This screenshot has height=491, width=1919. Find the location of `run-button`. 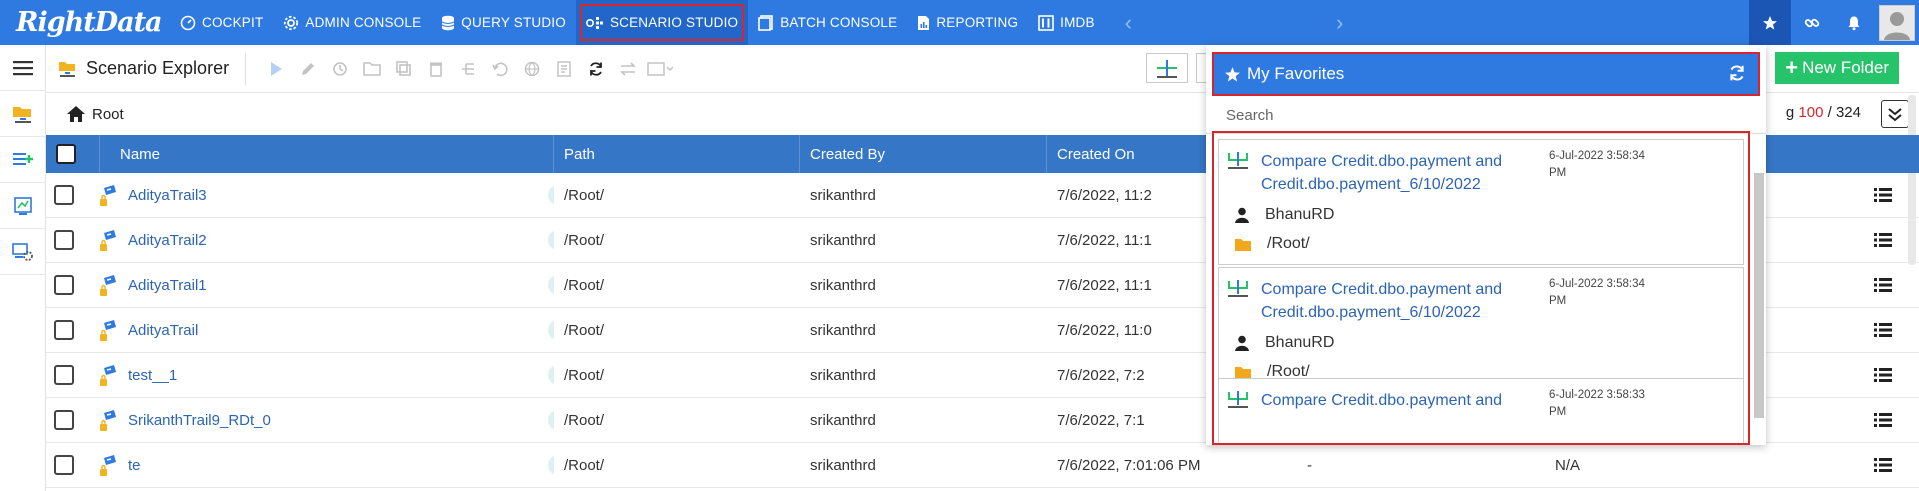

run-button is located at coordinates (276, 69).